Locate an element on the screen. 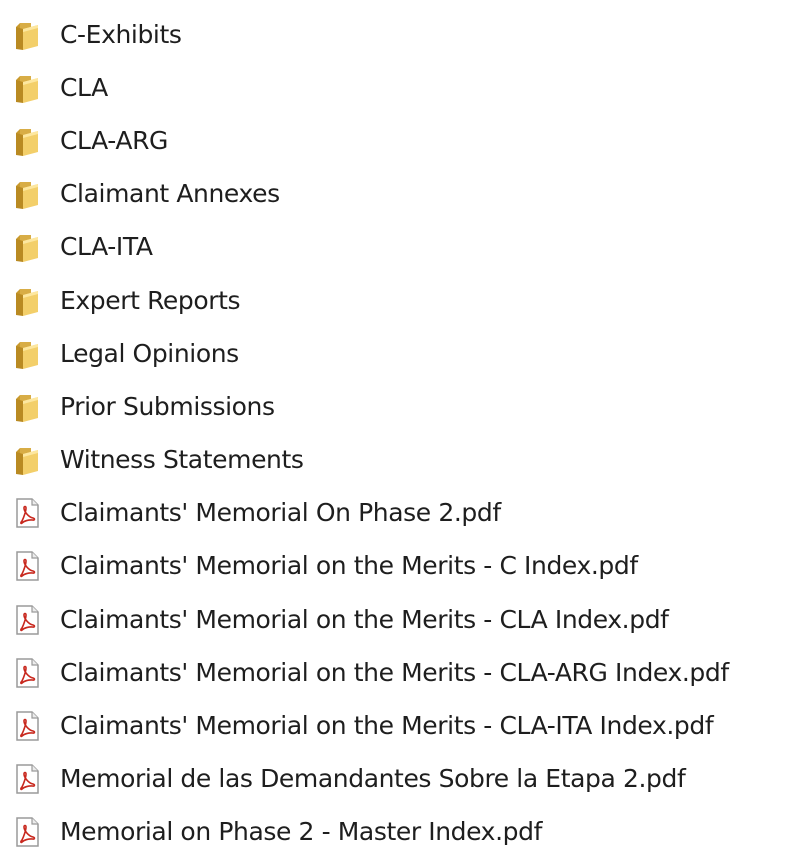  item-name: Claimant Annexes is located at coordinates (170, 194).